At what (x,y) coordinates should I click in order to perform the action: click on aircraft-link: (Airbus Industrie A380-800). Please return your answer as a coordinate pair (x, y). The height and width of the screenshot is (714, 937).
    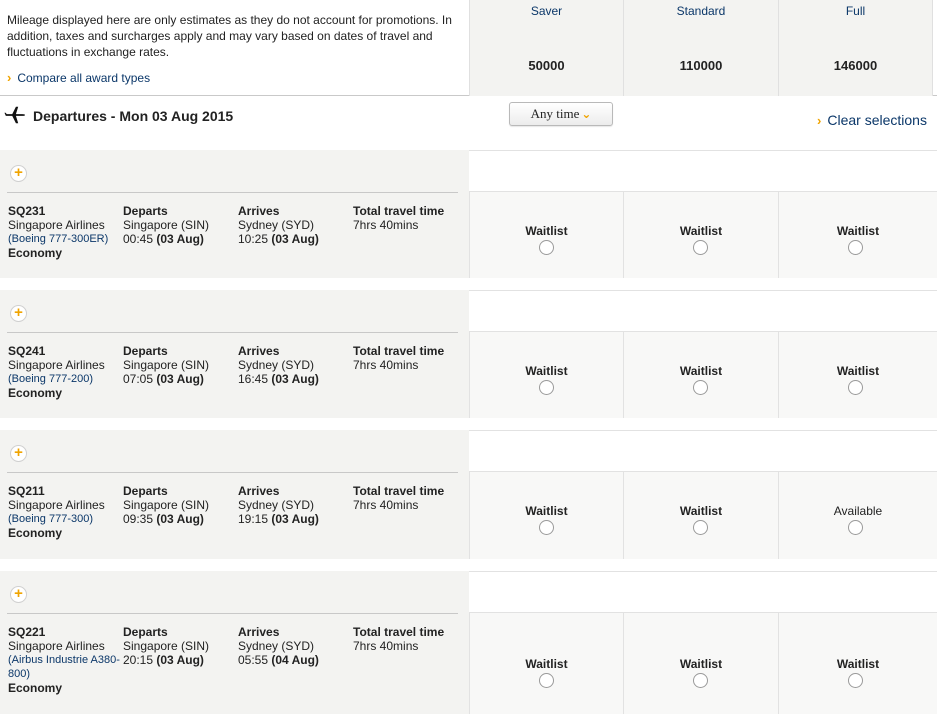
    Looking at the image, I should click on (64, 667).